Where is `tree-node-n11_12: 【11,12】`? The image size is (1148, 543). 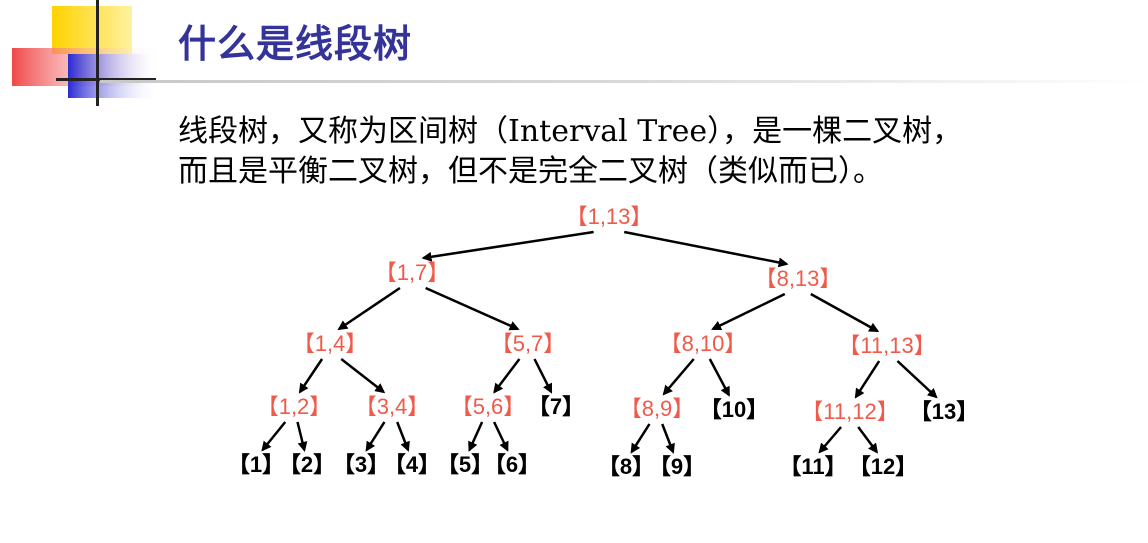 tree-node-n11_12: 【11,12】 is located at coordinates (849, 411).